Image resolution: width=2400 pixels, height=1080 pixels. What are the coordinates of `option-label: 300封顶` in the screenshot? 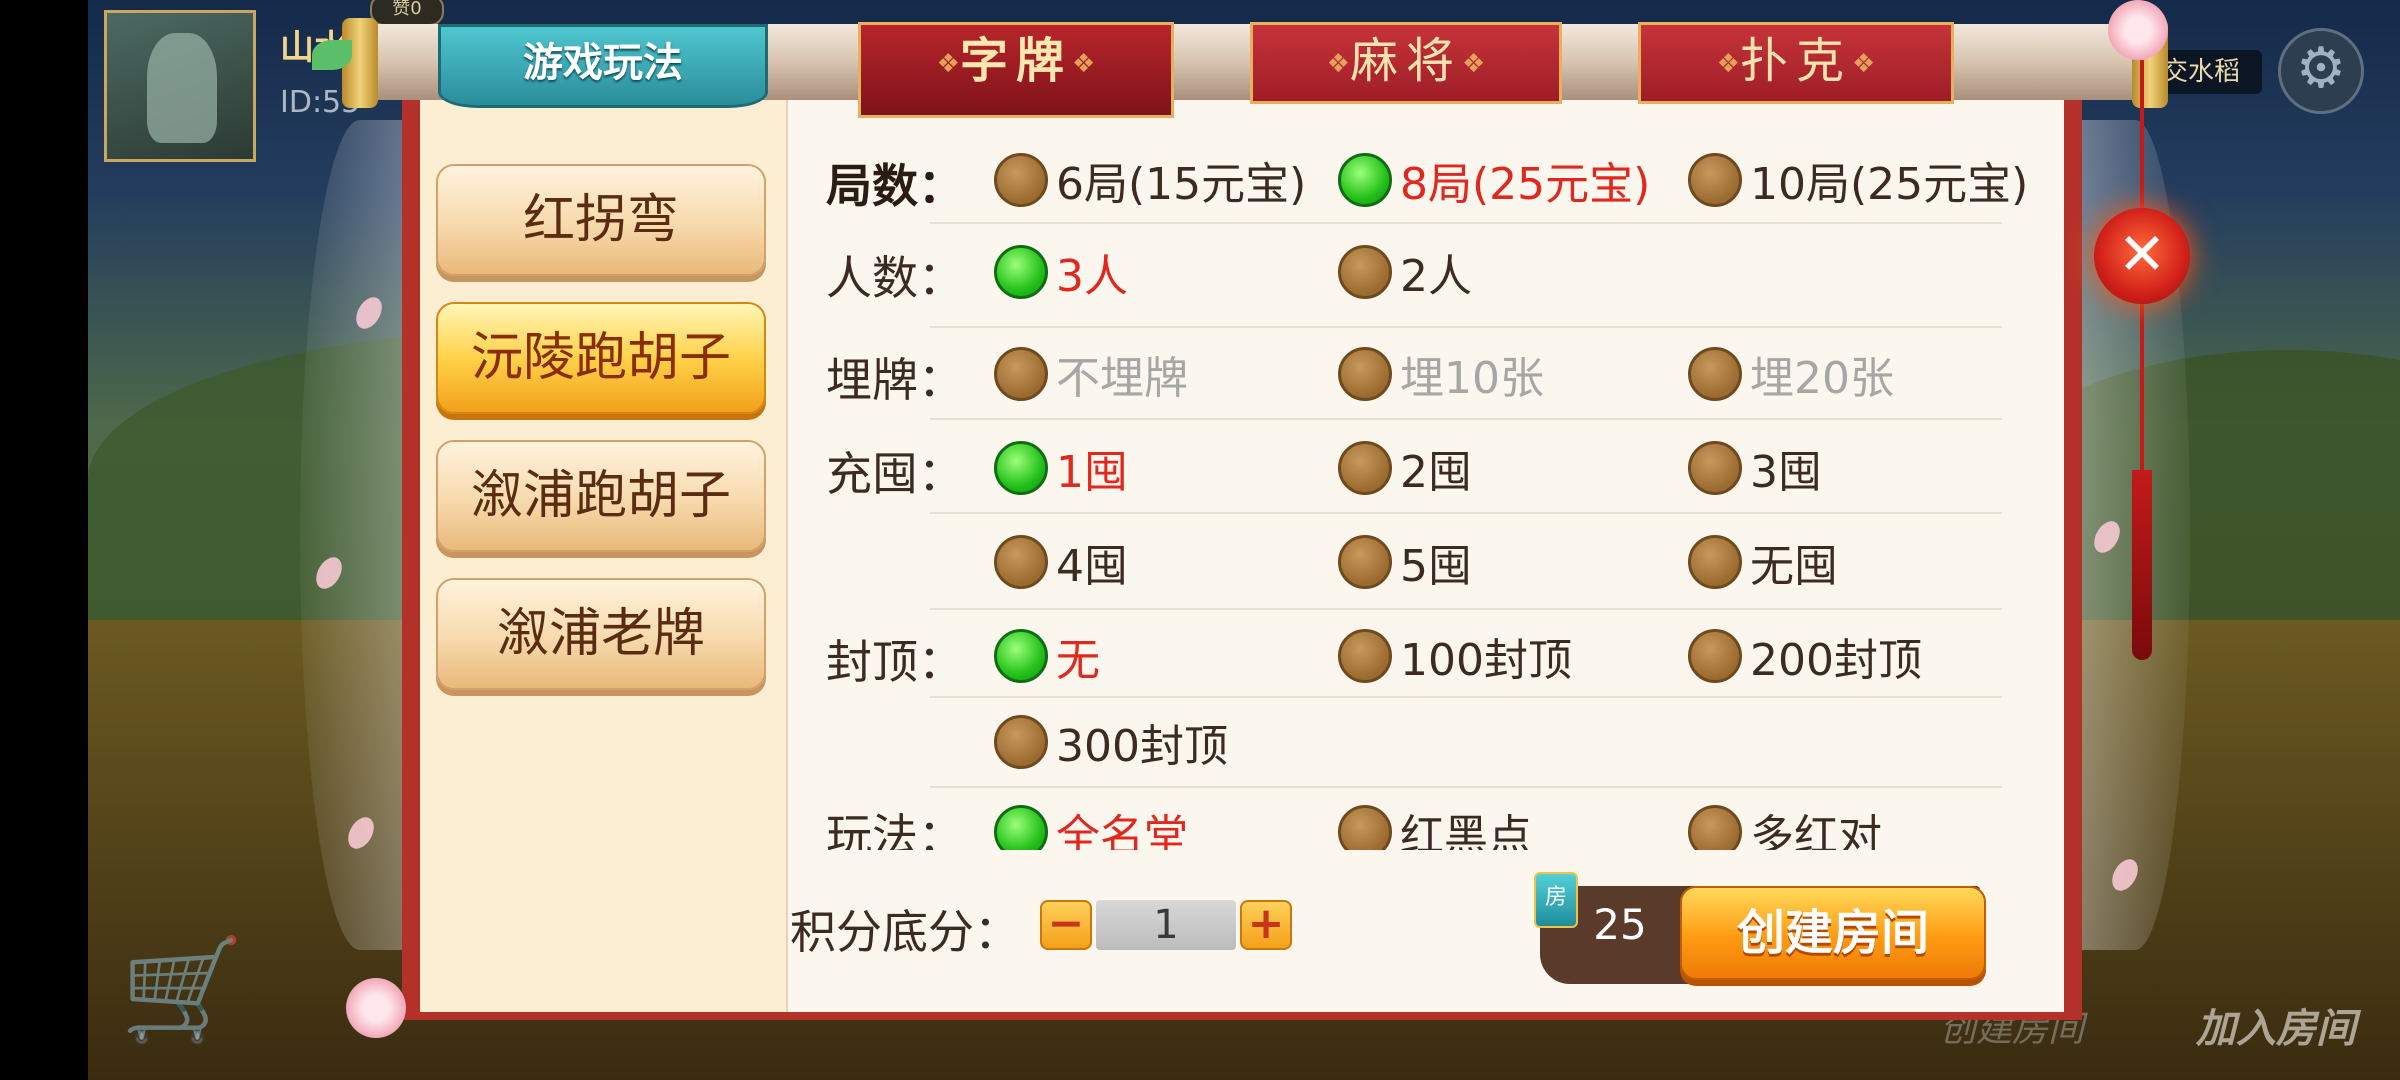 It's located at (1142, 746).